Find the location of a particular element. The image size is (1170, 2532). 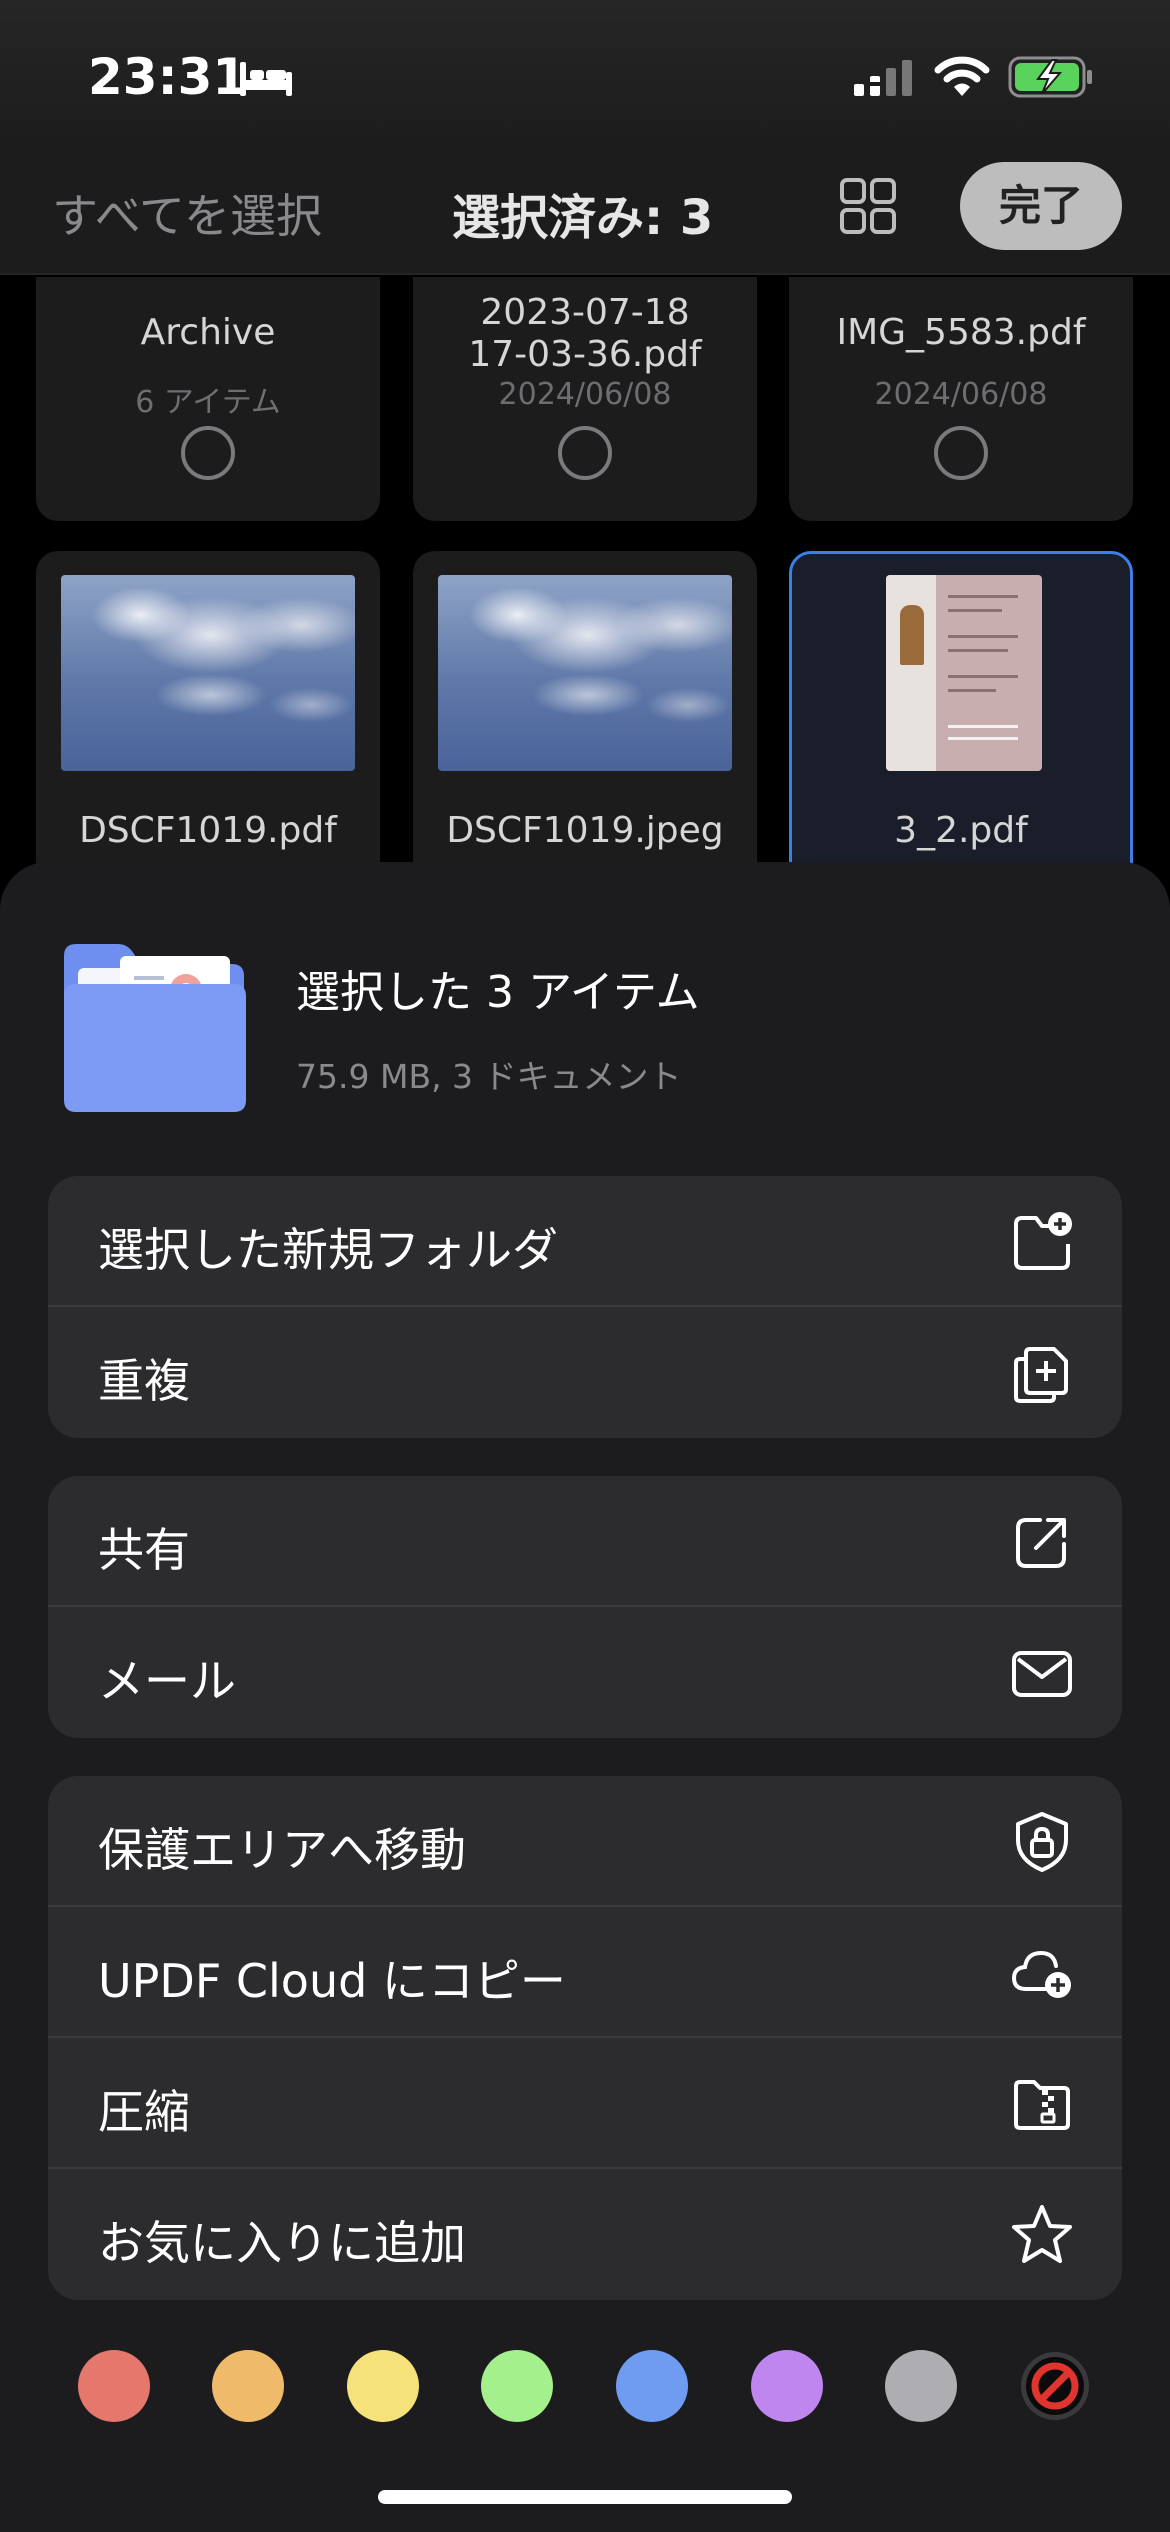

status-bar: 23:31 is located at coordinates (585, 75).